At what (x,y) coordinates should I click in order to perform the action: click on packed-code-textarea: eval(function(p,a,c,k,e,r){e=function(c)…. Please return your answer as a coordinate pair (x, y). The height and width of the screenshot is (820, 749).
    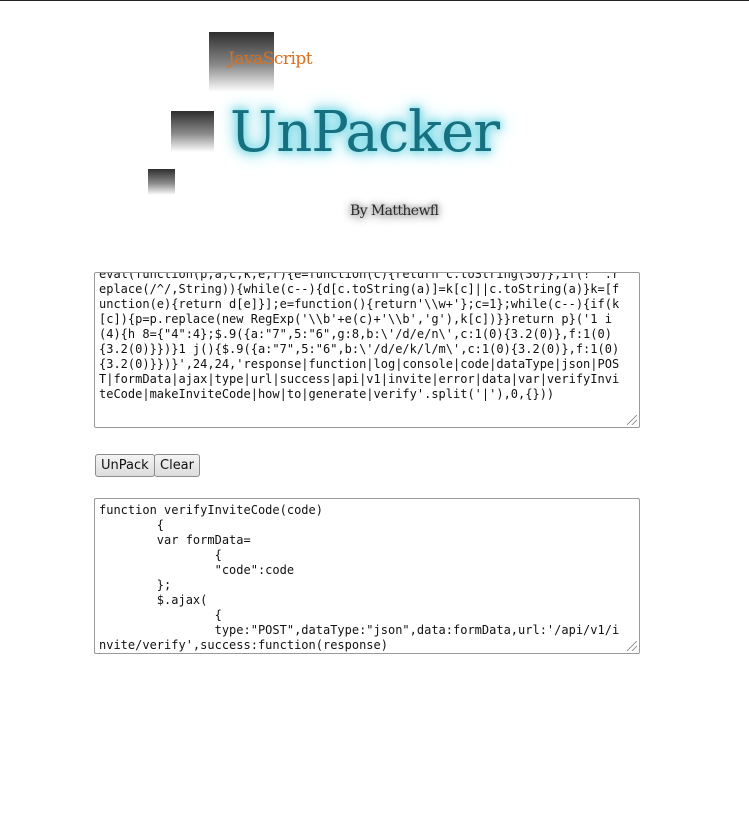
    Looking at the image, I should click on (367, 350).